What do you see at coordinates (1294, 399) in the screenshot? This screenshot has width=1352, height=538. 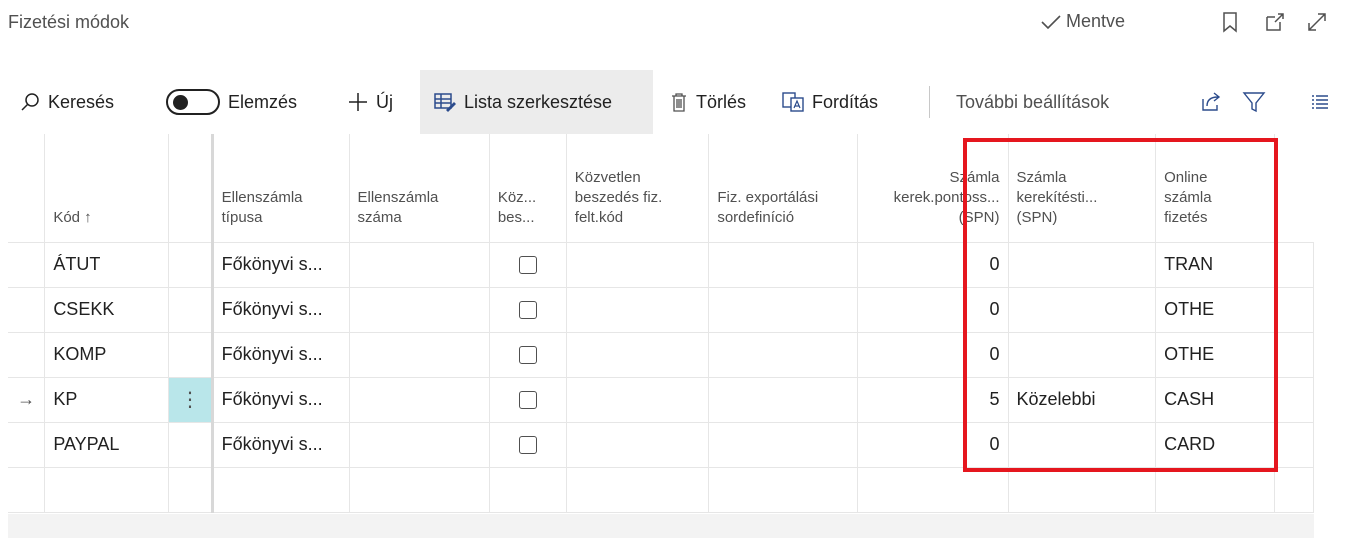 I see `extra-cell` at bounding box center [1294, 399].